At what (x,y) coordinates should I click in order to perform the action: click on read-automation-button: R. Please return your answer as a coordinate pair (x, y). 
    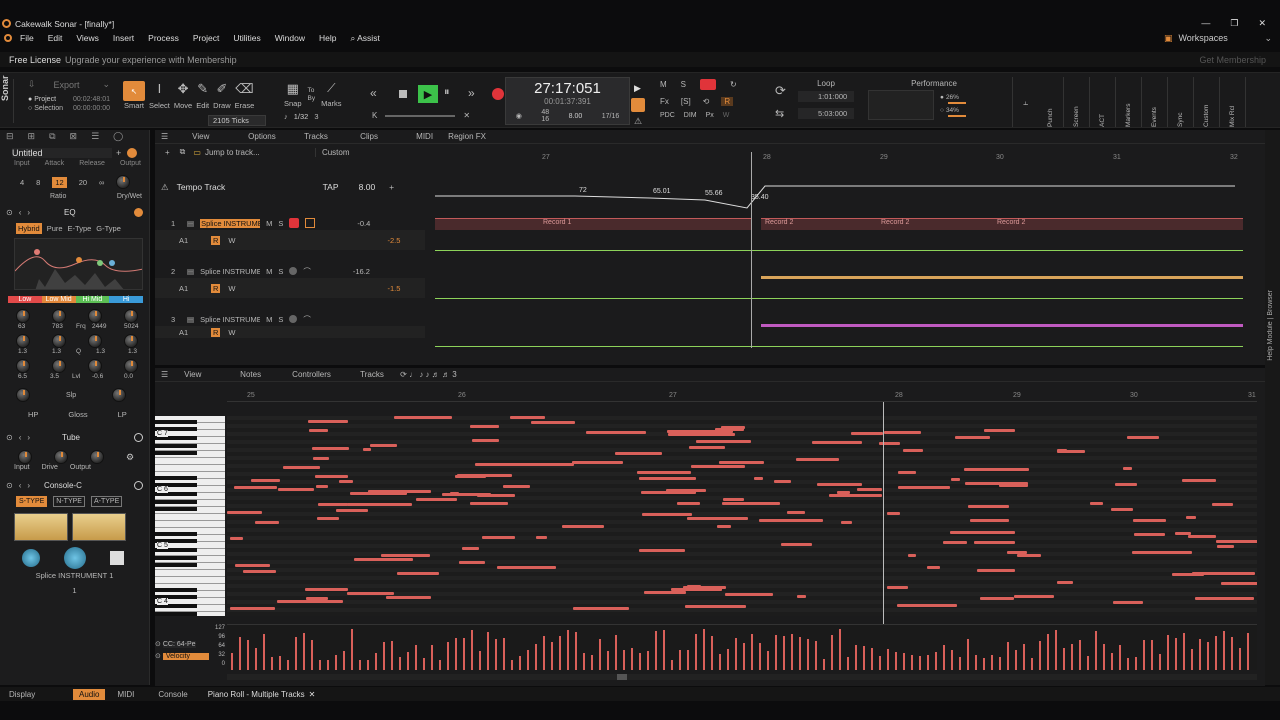
    Looking at the image, I should click on (216, 288).